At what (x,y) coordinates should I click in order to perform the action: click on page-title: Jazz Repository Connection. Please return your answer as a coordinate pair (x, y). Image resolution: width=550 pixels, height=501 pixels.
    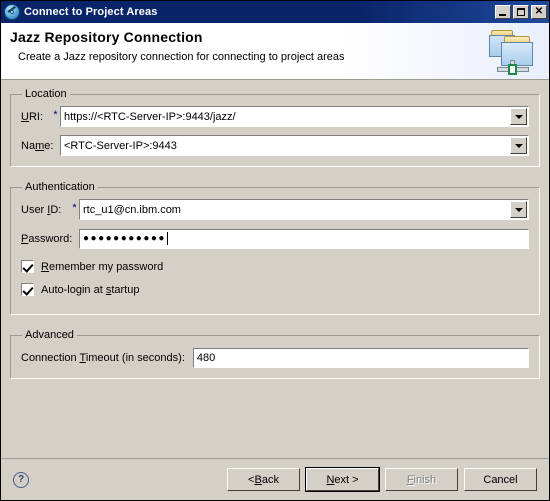
    Looking at the image, I should click on (106, 37).